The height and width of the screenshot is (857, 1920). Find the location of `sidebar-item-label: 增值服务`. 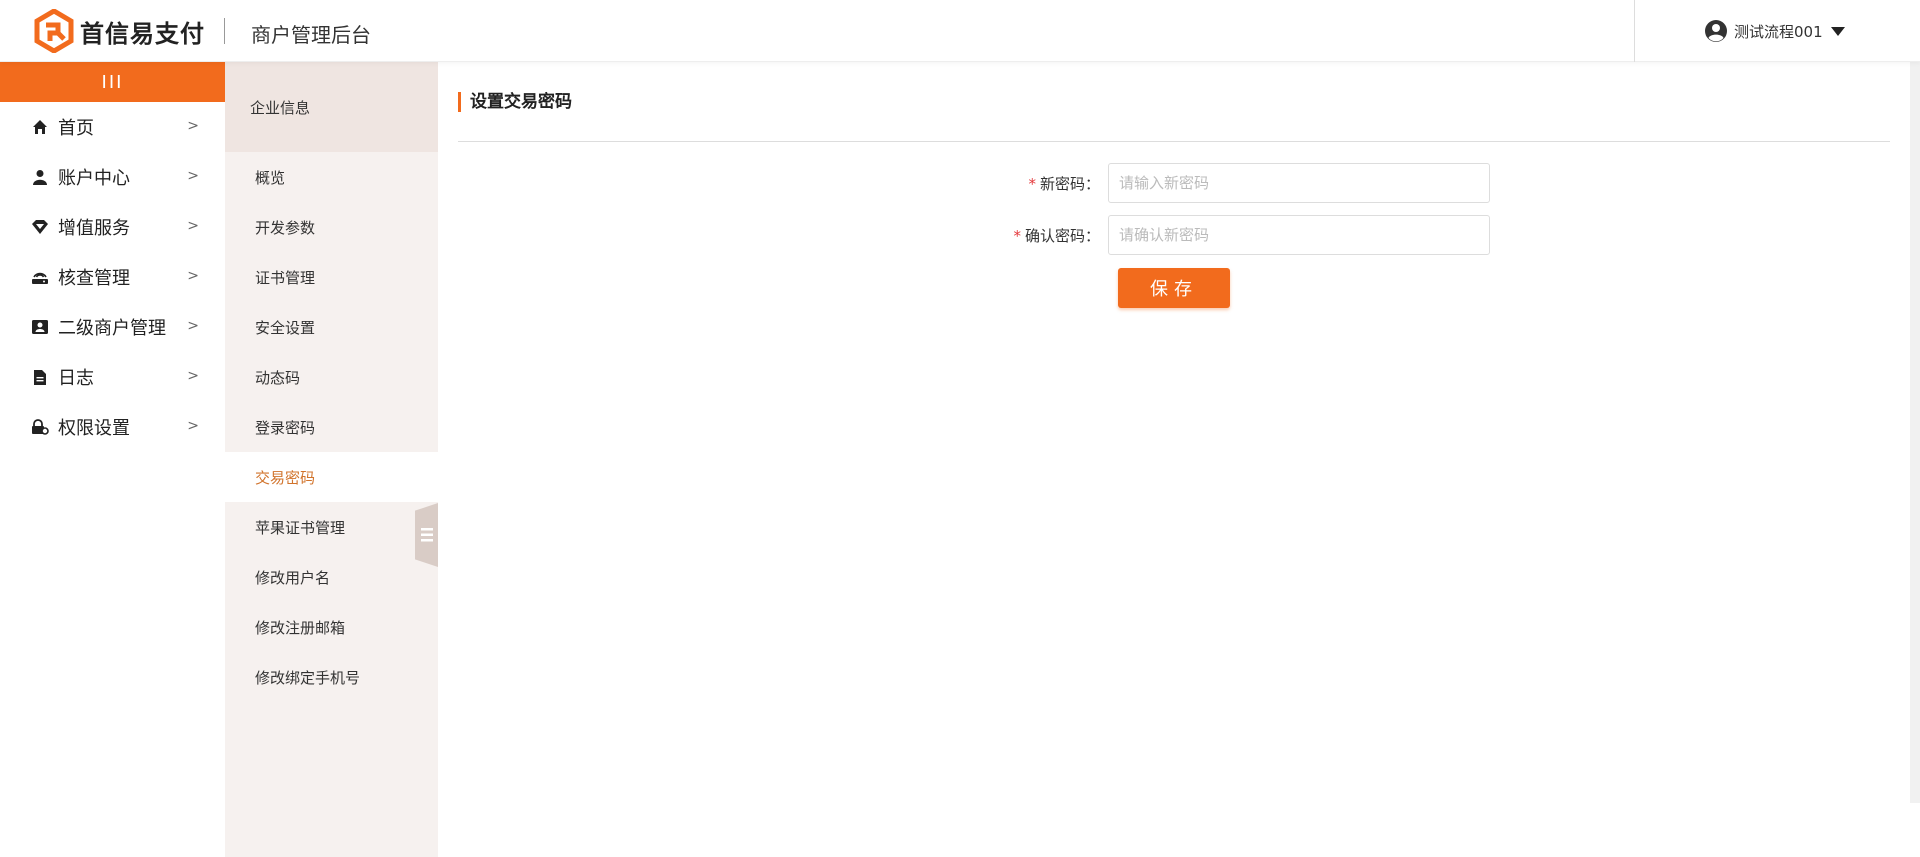

sidebar-item-label: 增值服务 is located at coordinates (94, 228).